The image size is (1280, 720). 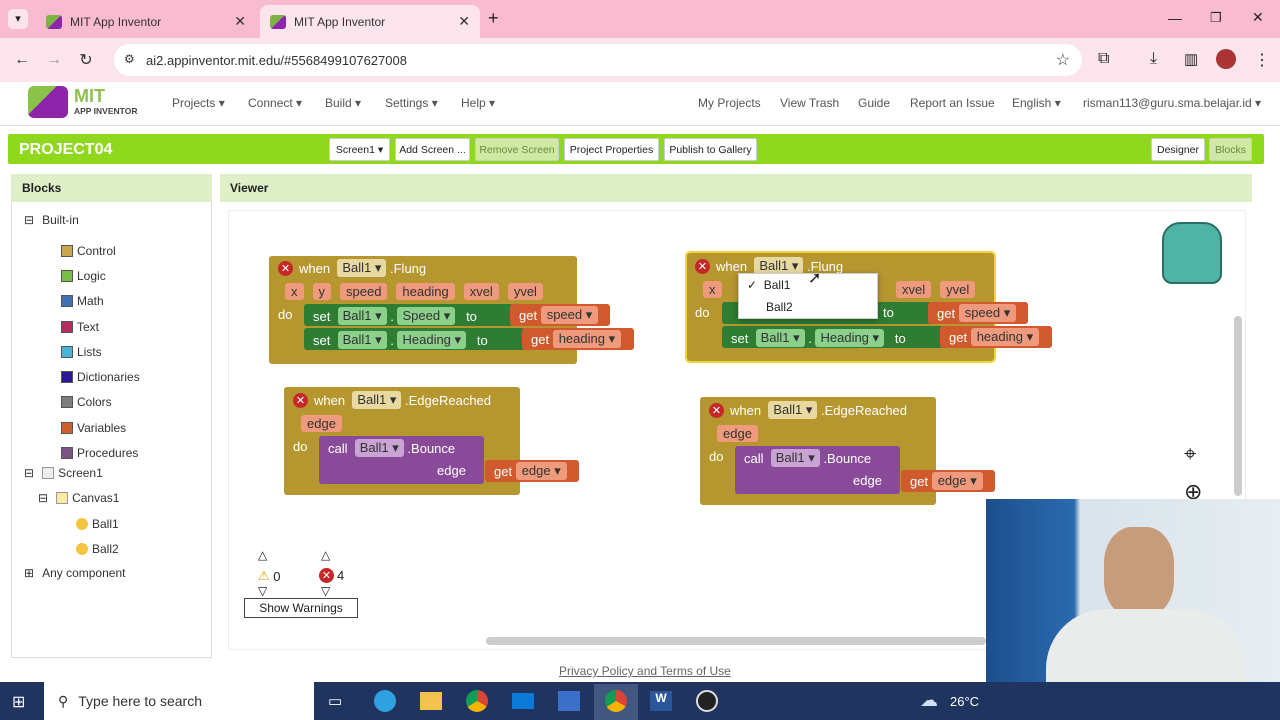 What do you see at coordinates (100, 326) in the screenshot?
I see `tree-item-text: Text` at bounding box center [100, 326].